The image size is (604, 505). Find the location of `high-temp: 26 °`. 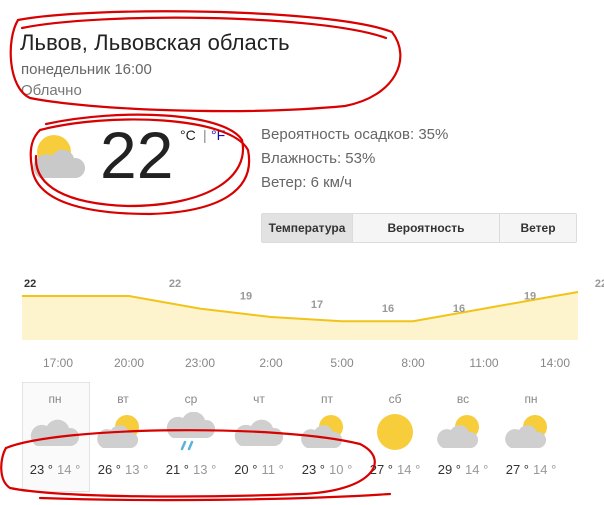

high-temp: 26 ° is located at coordinates (109, 469).